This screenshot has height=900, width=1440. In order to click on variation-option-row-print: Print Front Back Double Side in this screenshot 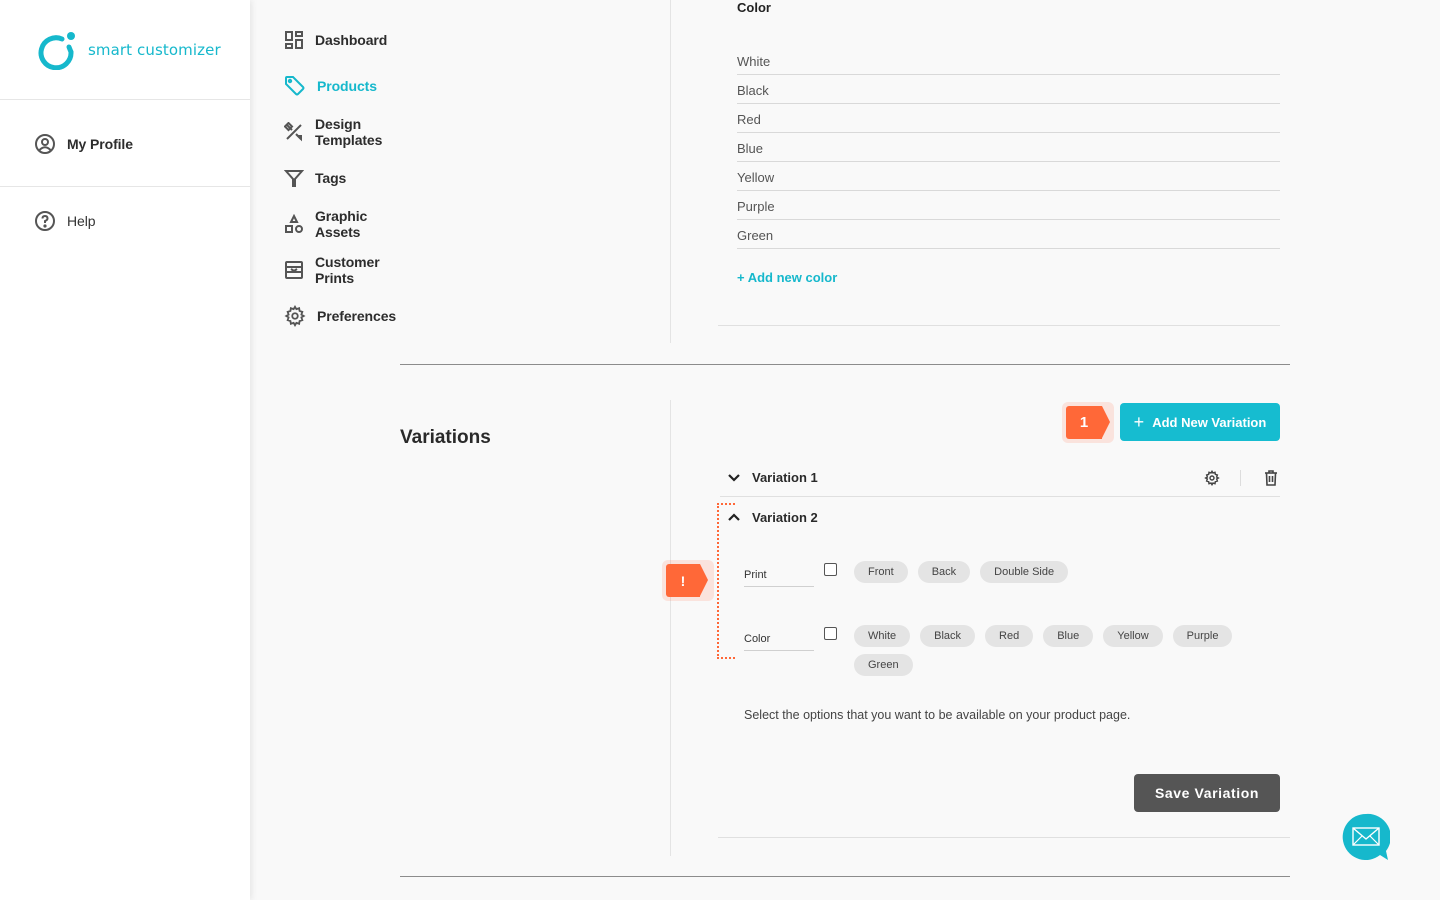, I will do `click(1014, 575)`.